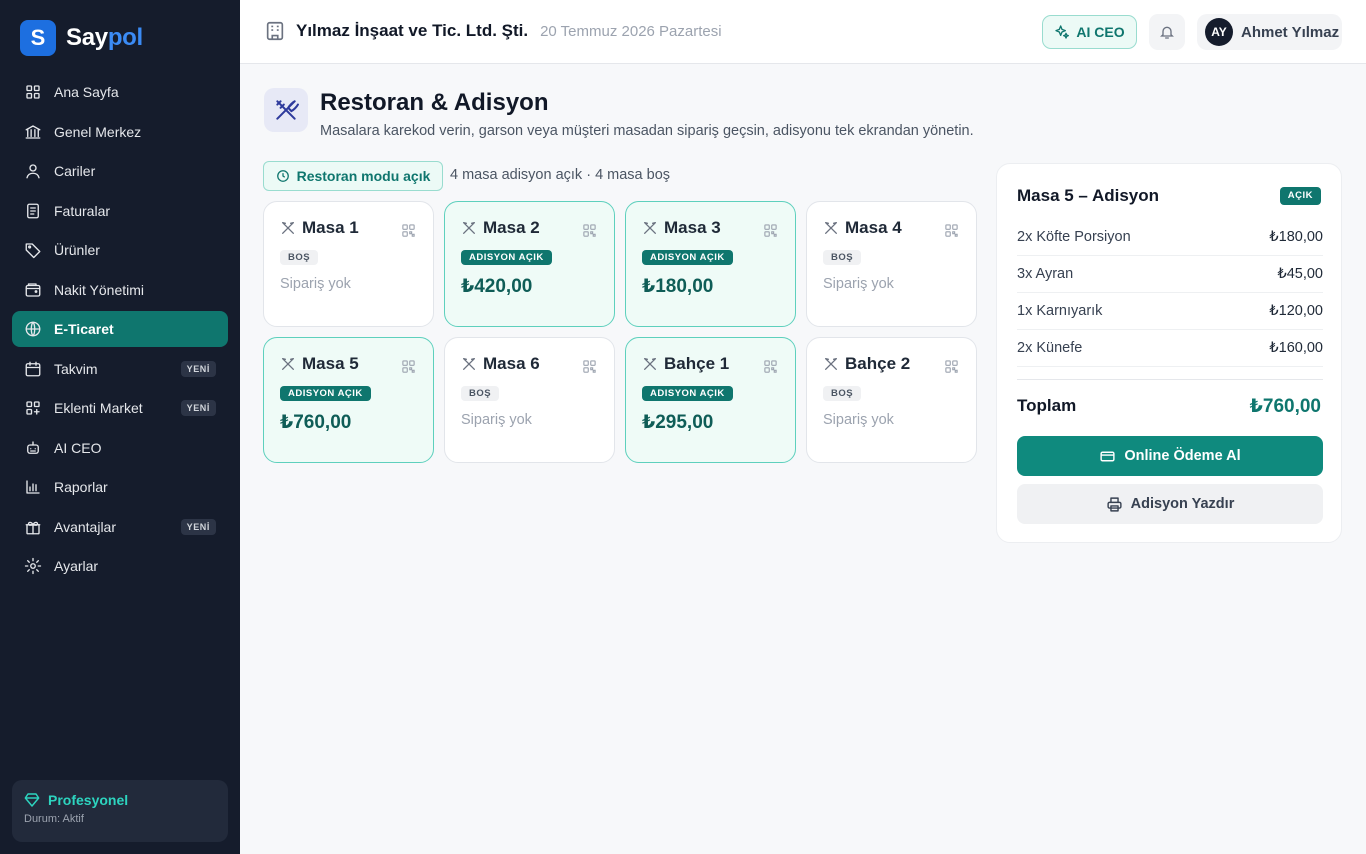 This screenshot has width=1366, height=854. I want to click on table-card: Masa 3 ADISYON AÇIK ₺180,00, so click(710, 264).